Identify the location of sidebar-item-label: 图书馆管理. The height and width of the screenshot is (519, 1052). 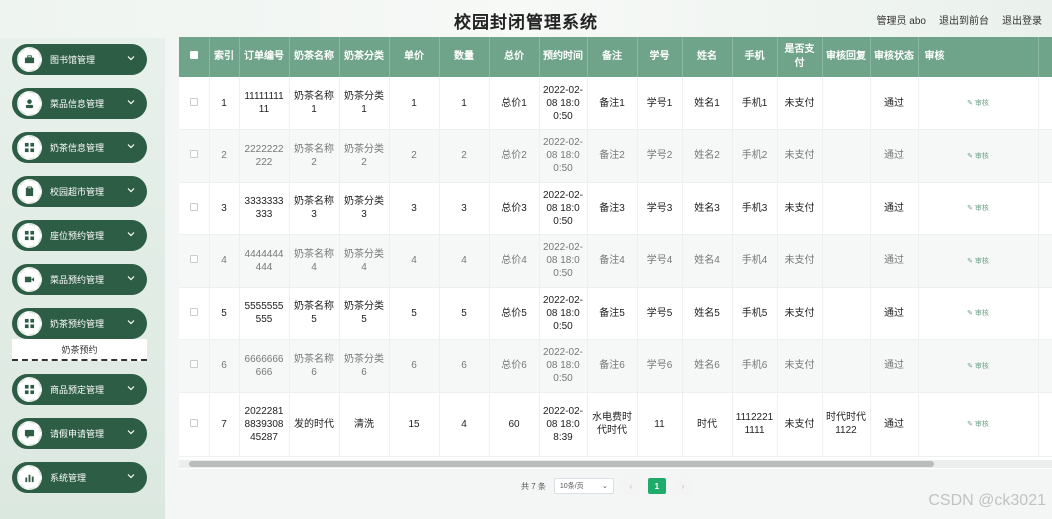
(73, 60).